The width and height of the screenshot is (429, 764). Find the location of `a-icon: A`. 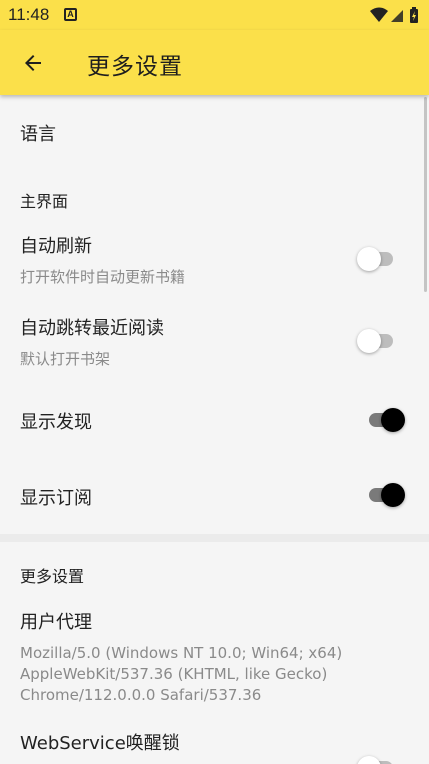

a-icon: A is located at coordinates (70, 14).